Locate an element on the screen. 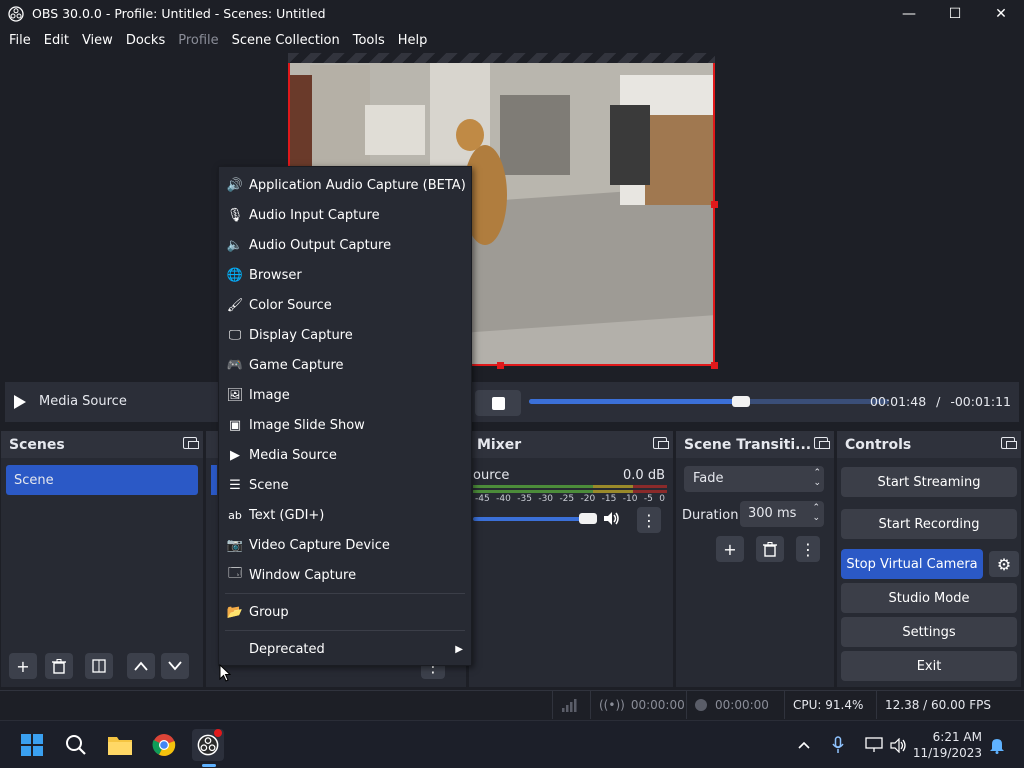 This screenshot has height=768, width=1024. menu-item-color-source: 🖌 Color Source is located at coordinates (345, 305).